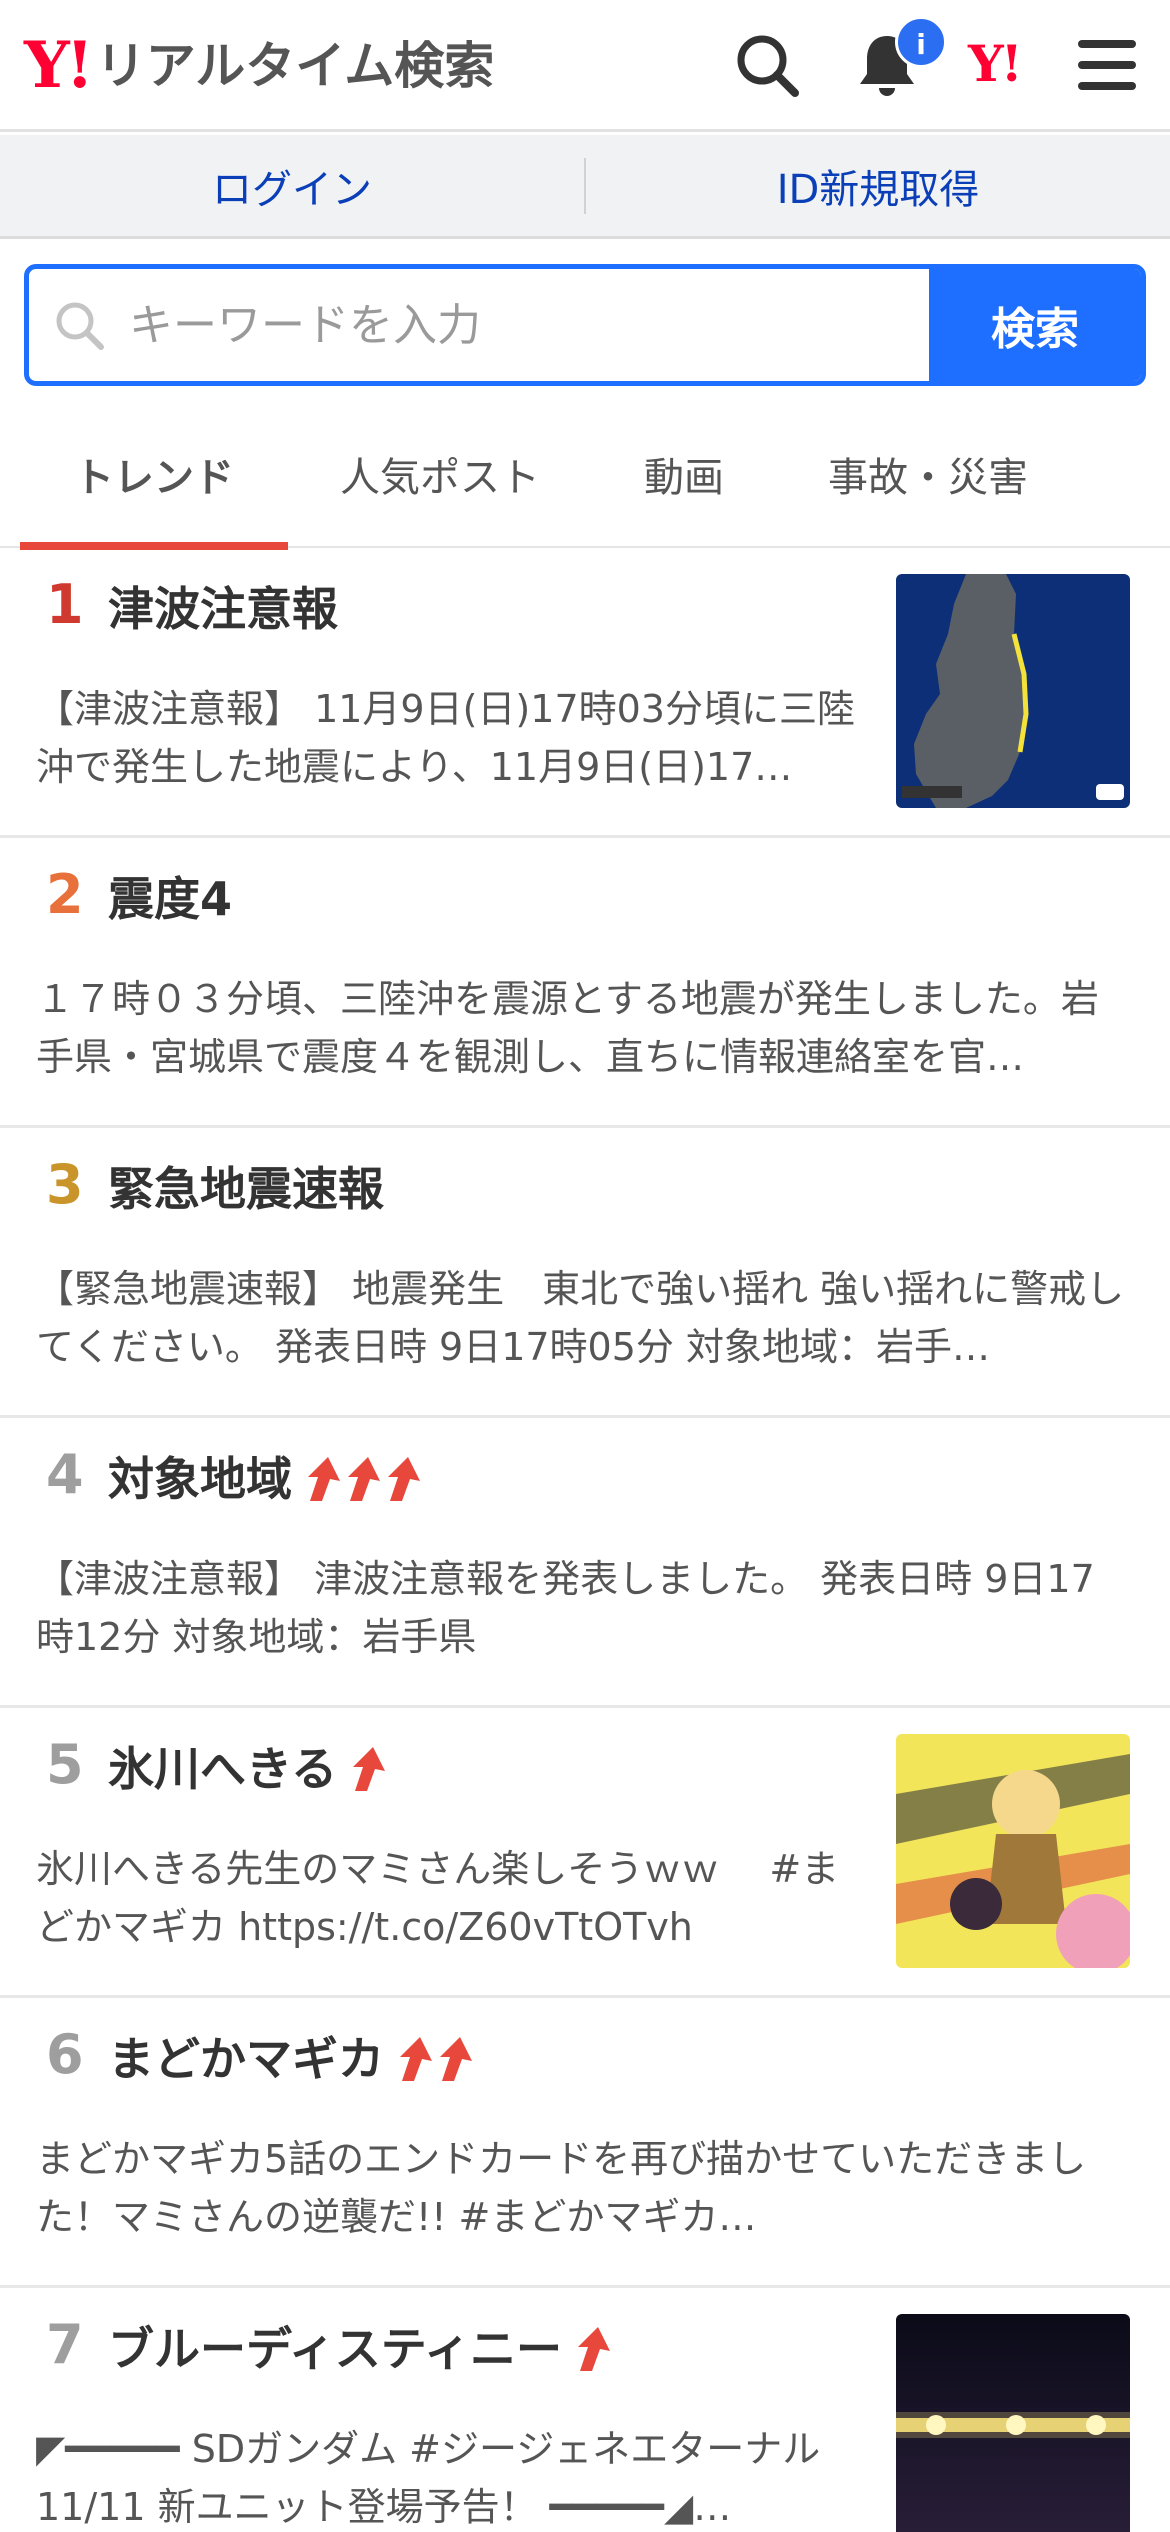 This screenshot has height=2532, width=1170. I want to click on trend-title: 津波注意報, so click(223, 609).